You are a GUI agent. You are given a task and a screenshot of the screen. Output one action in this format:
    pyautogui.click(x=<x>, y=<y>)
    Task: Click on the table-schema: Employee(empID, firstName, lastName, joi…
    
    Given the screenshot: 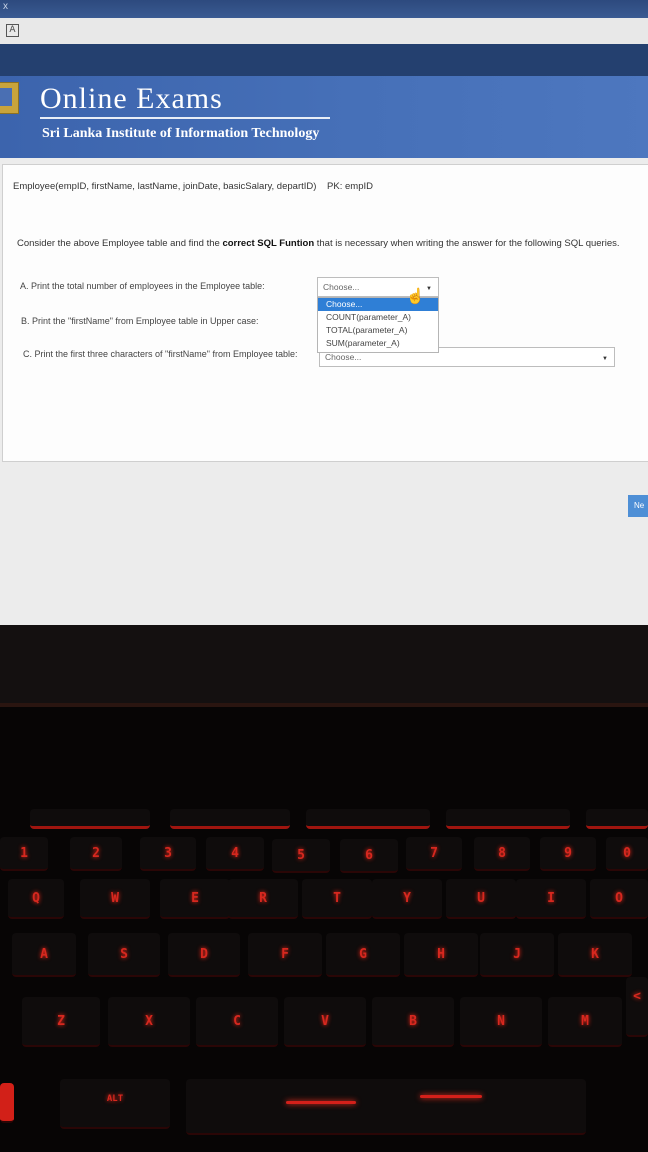 What is the action you would take?
    pyautogui.click(x=193, y=186)
    